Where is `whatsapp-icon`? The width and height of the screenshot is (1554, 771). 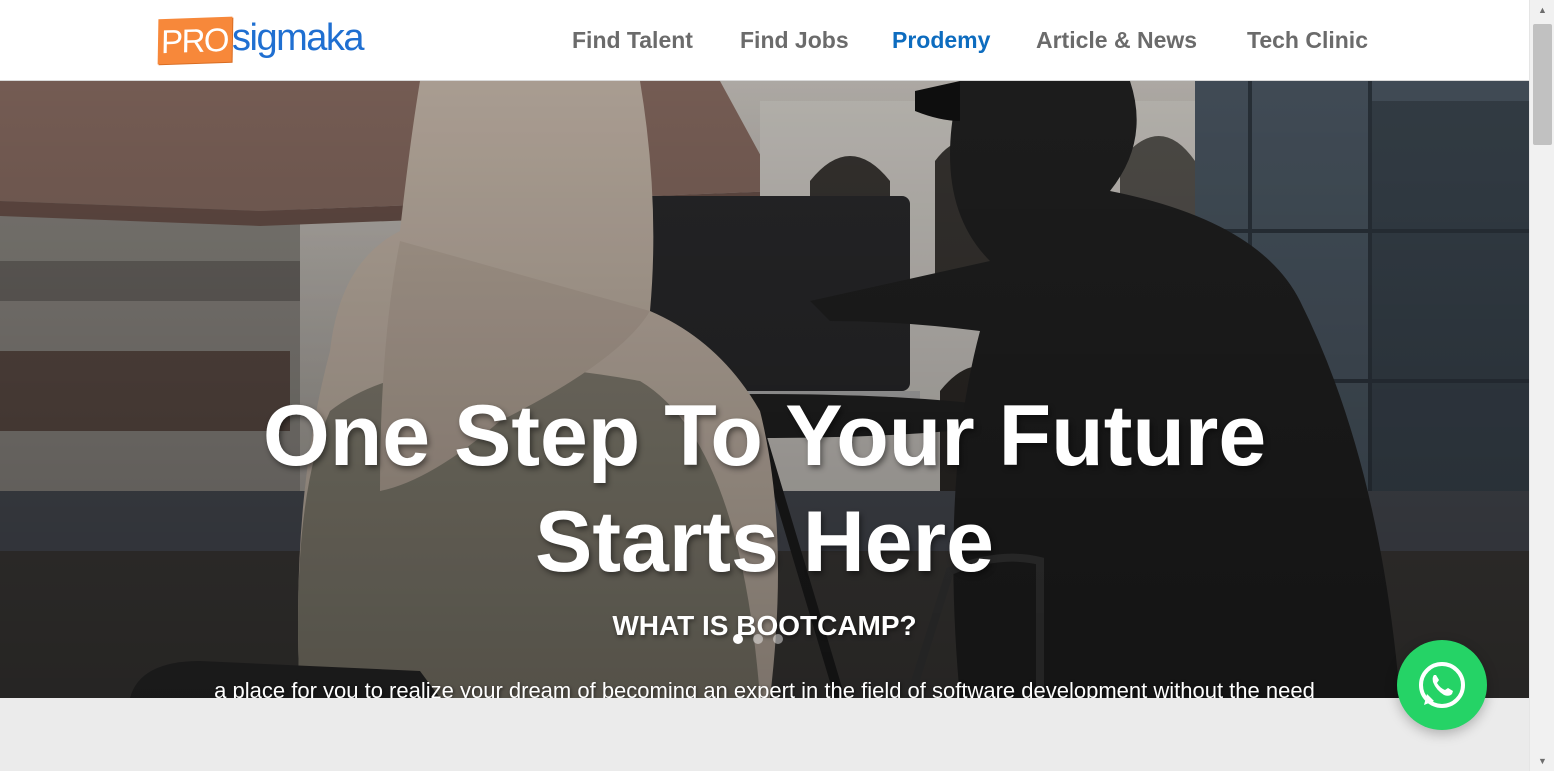 whatsapp-icon is located at coordinates (1442, 685).